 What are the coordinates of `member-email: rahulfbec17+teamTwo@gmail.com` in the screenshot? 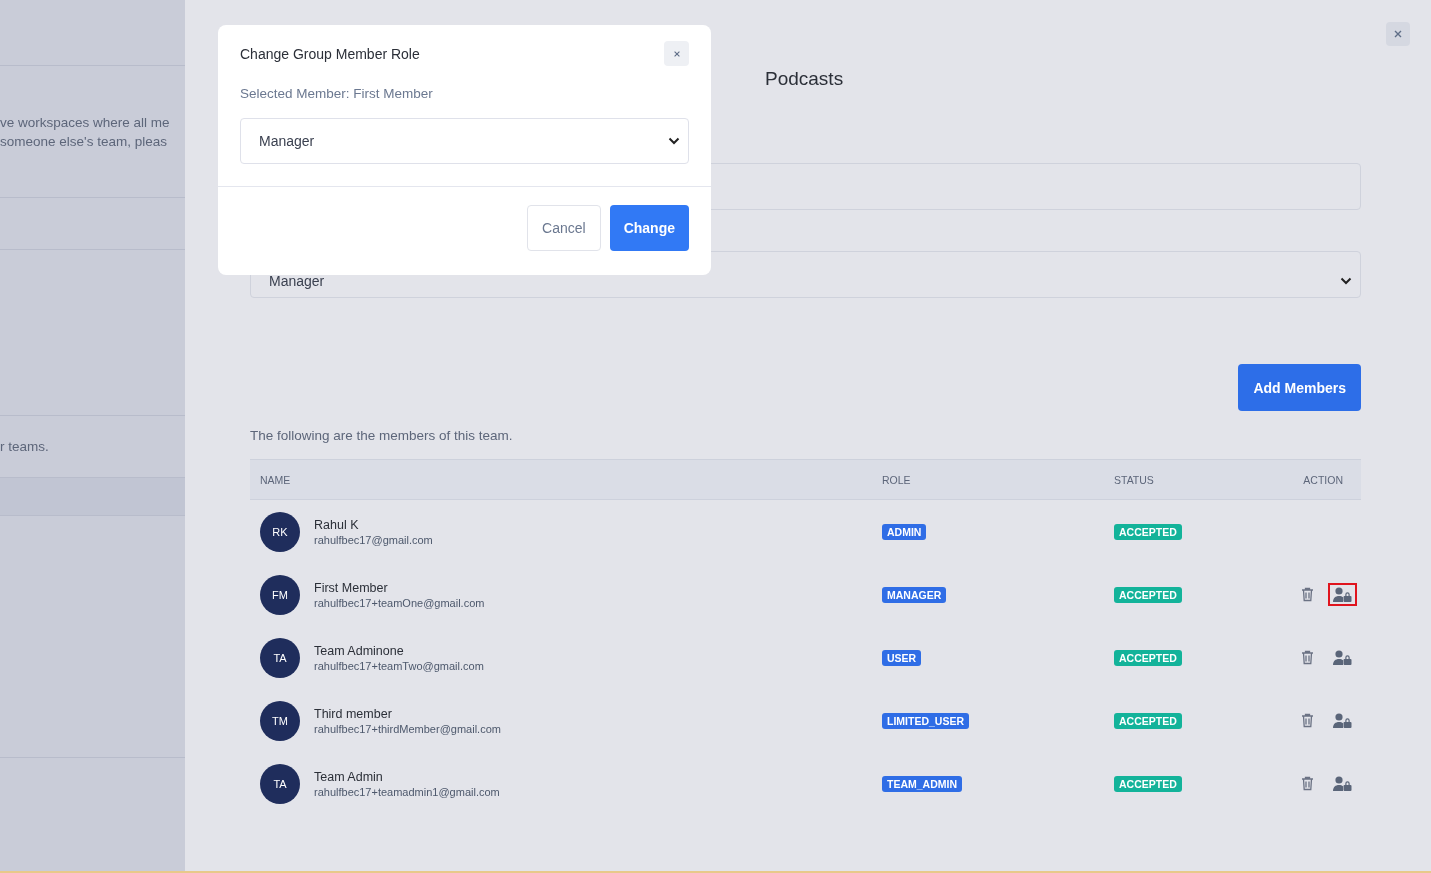 It's located at (399, 665).